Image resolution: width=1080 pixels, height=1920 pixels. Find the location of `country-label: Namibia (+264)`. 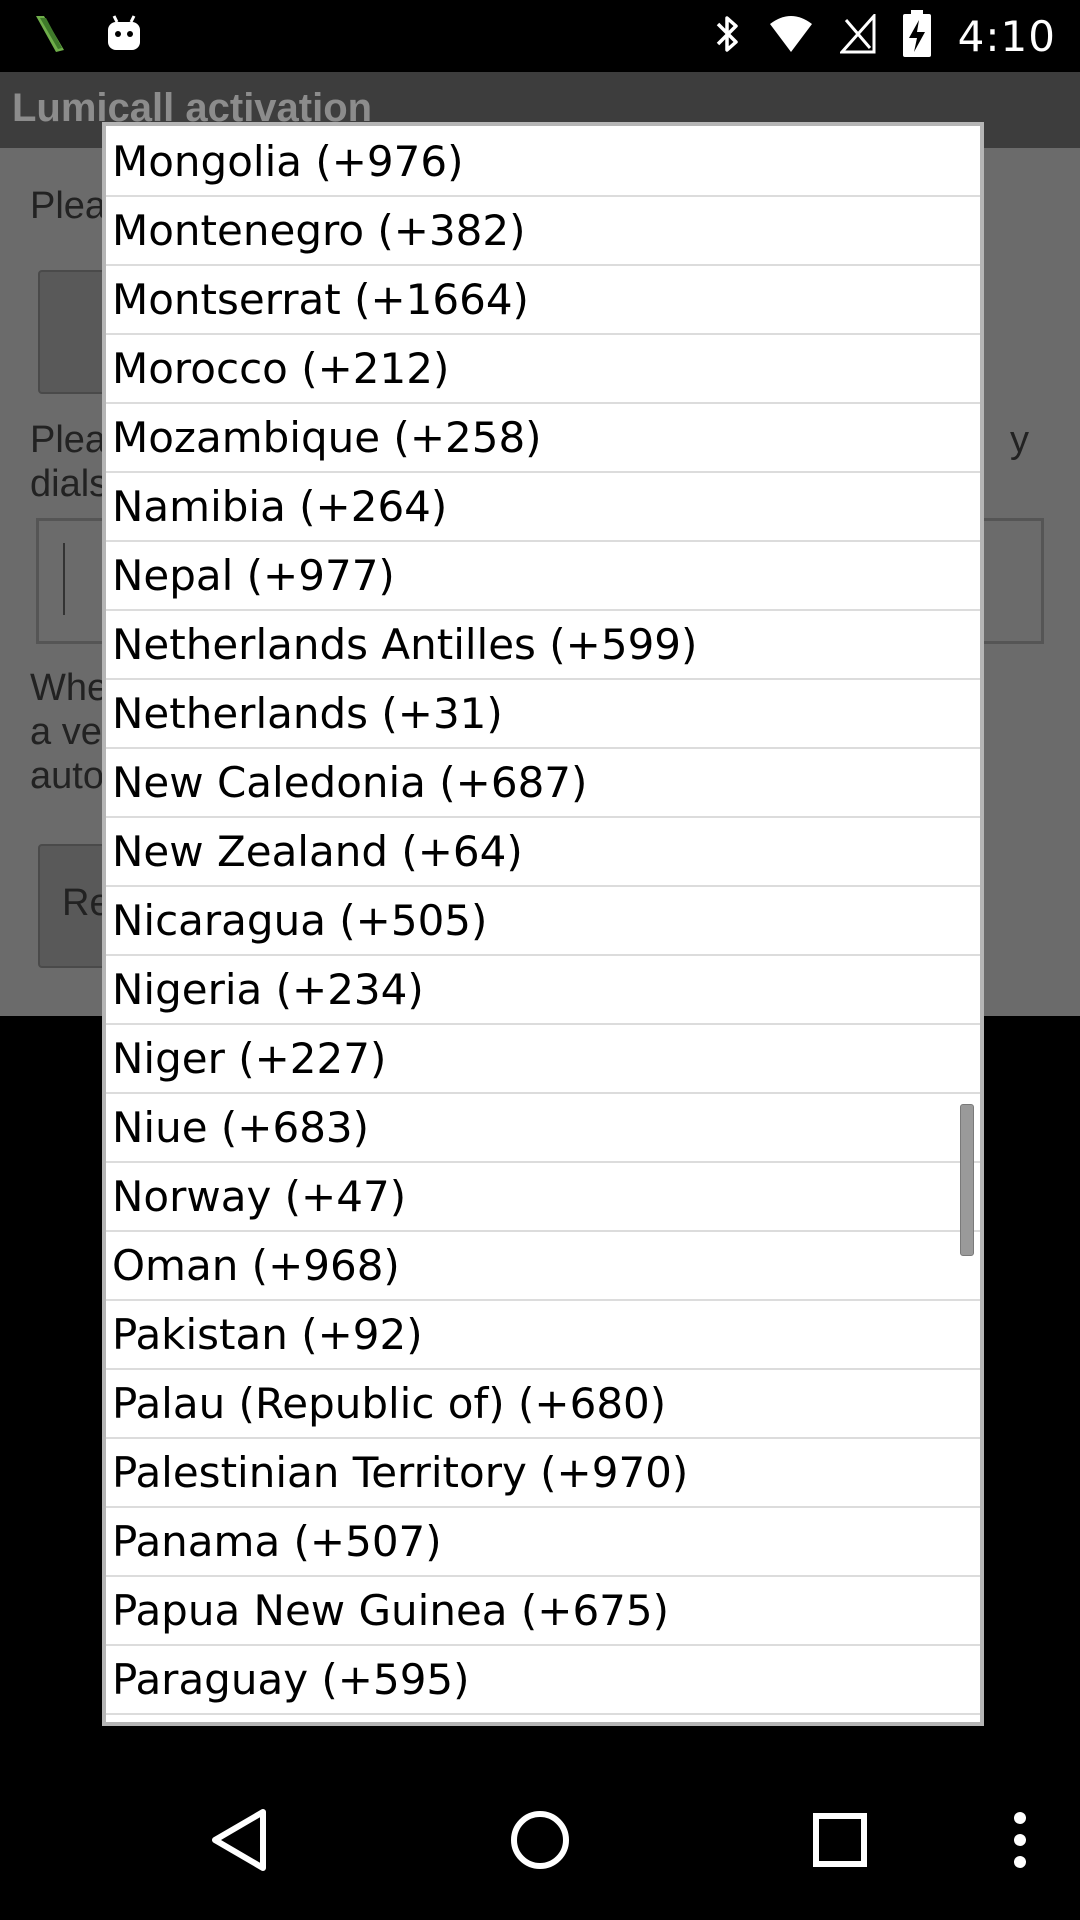

country-label: Namibia (+264) is located at coordinates (280, 506).